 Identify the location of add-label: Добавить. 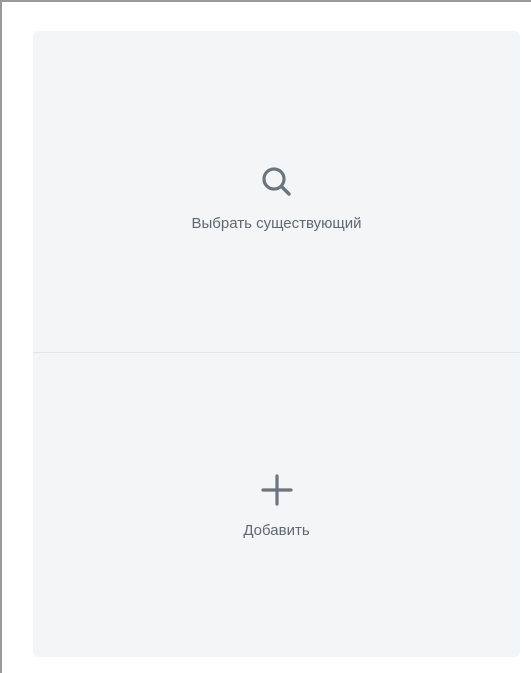
(276, 530).